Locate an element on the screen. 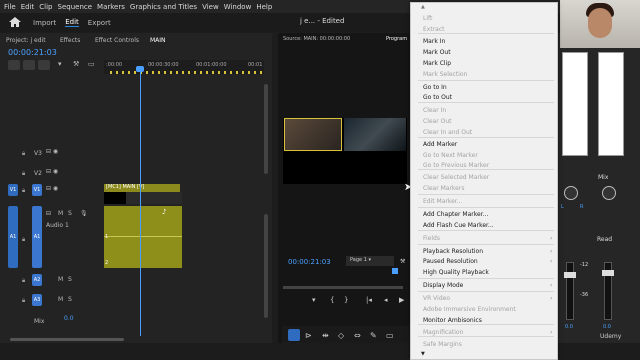  page-dropdown: Page 1 ▾ is located at coordinates (370, 261).